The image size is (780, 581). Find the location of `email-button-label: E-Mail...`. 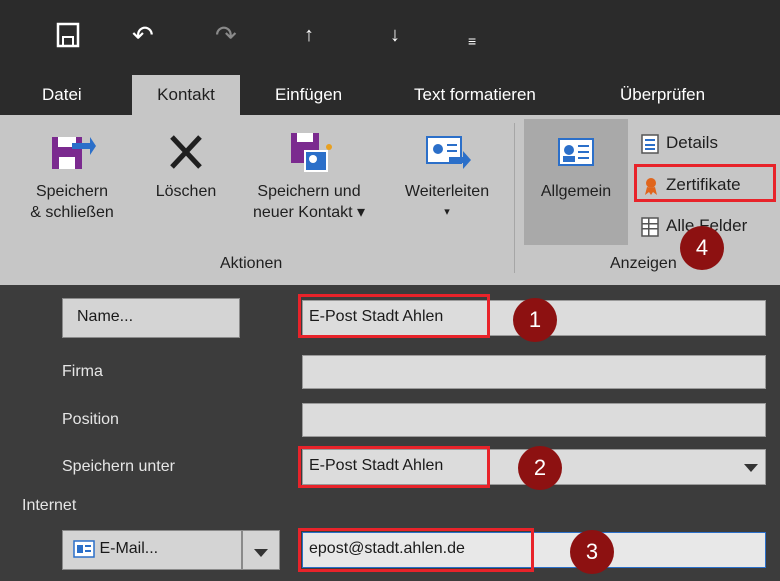

email-button-label: E-Mail... is located at coordinates (129, 548).